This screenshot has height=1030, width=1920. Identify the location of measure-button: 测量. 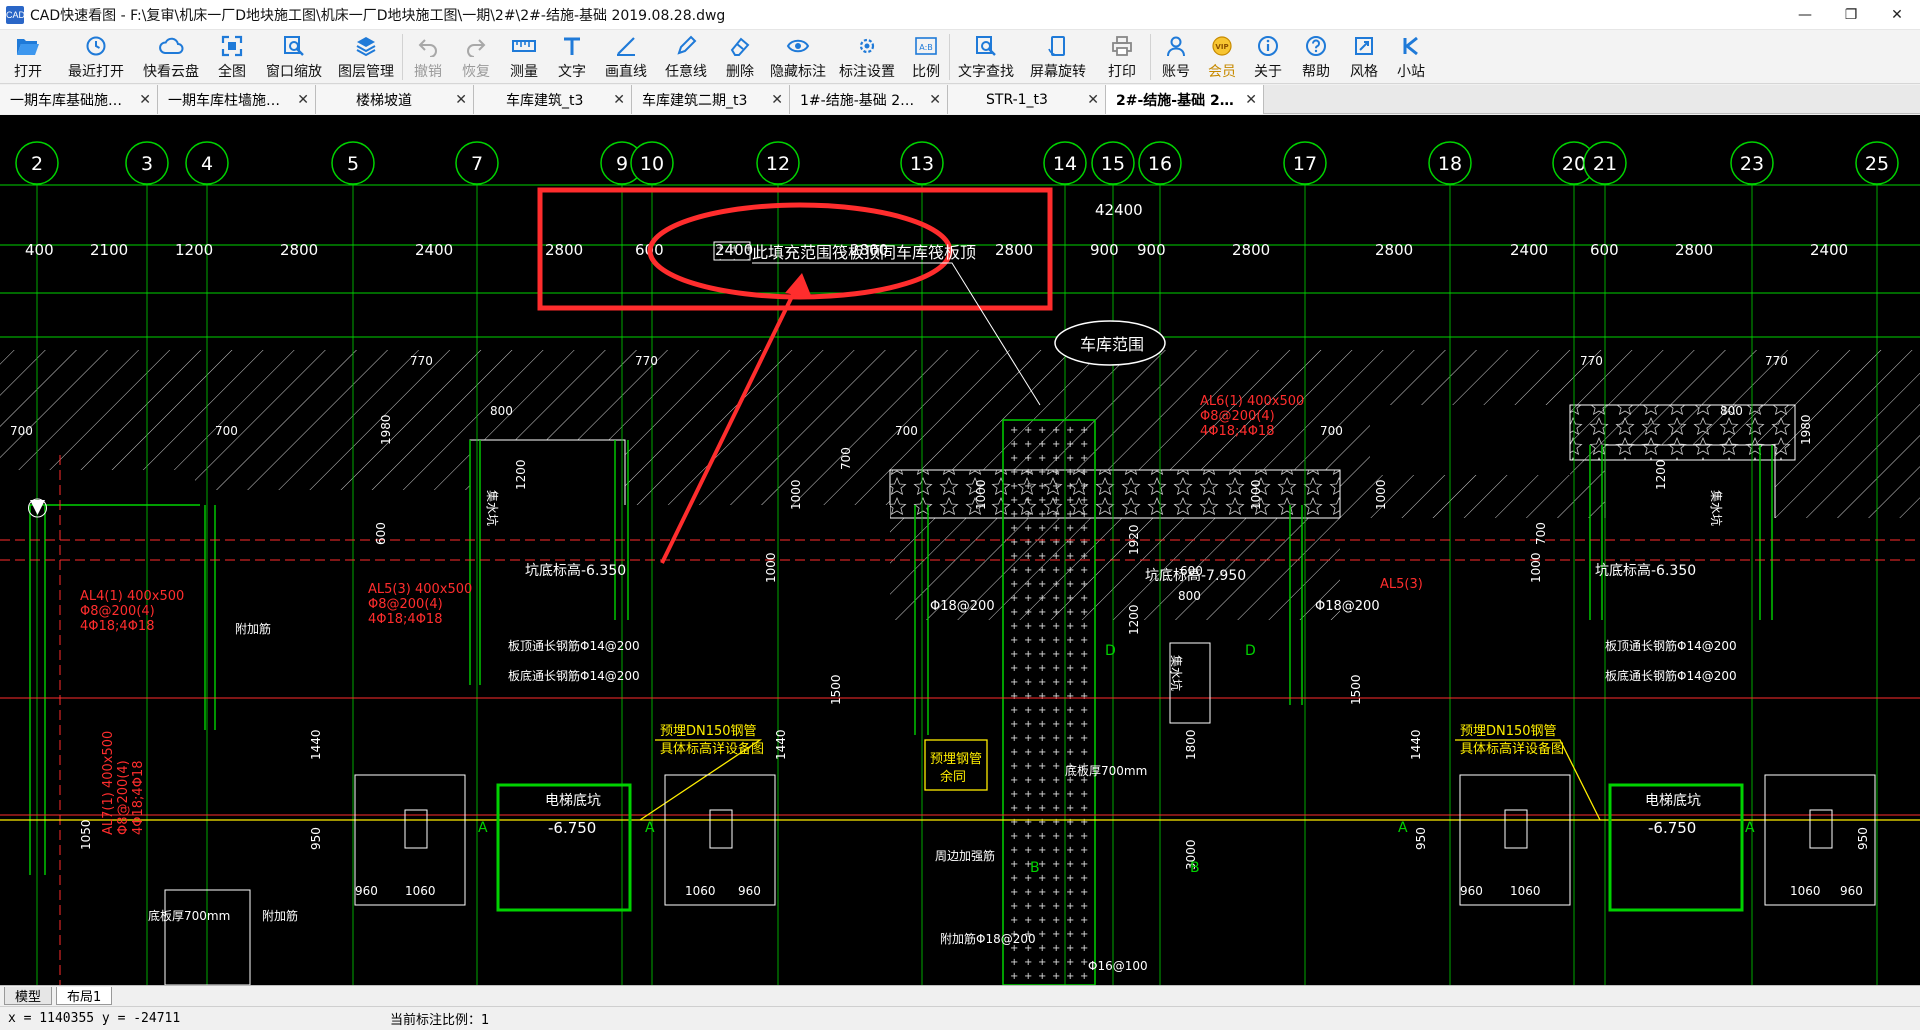
(524, 57).